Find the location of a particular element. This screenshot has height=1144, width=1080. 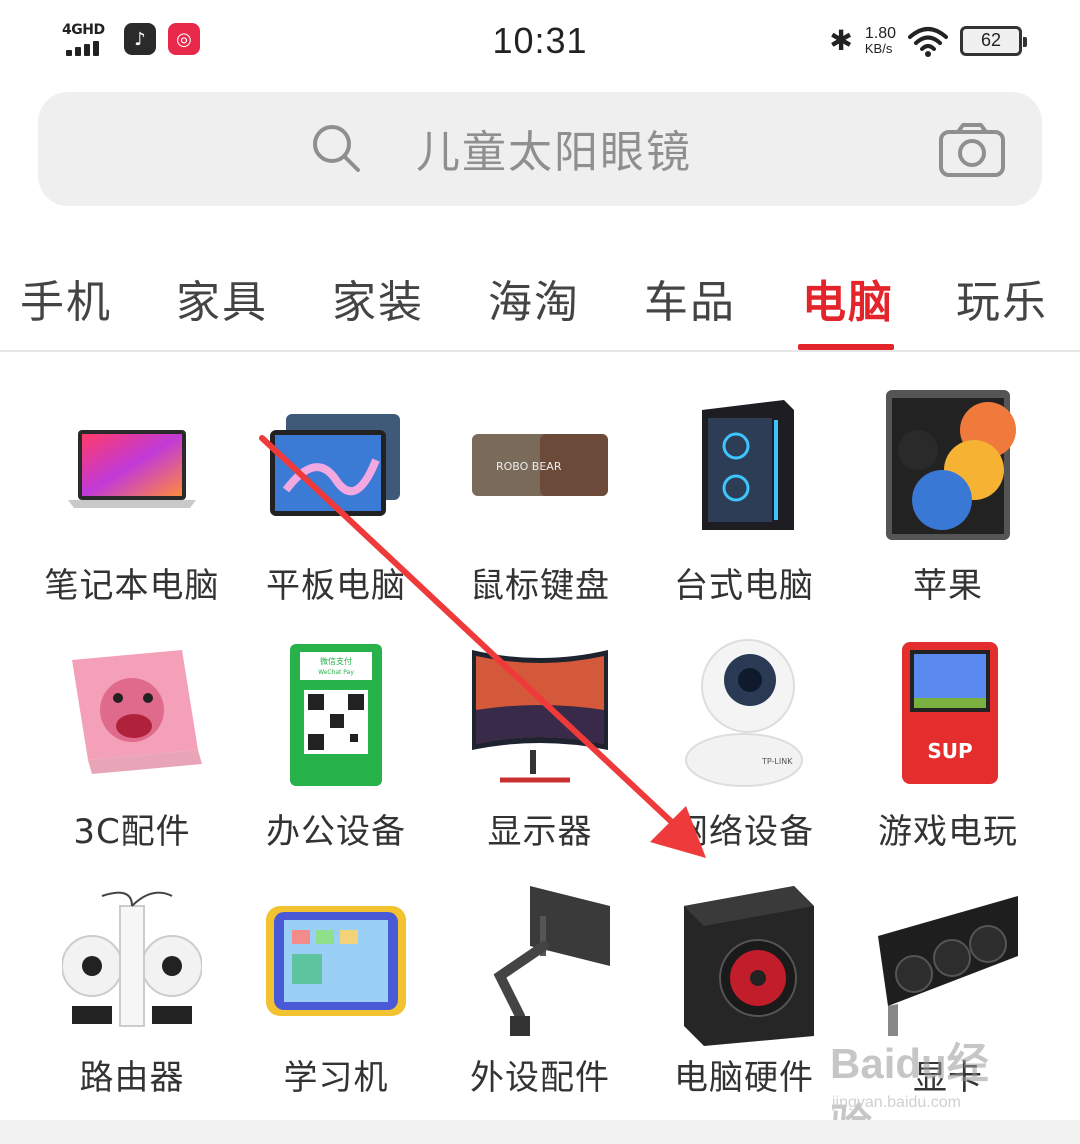

category-label: 苹果 is located at coordinates (948, 586).